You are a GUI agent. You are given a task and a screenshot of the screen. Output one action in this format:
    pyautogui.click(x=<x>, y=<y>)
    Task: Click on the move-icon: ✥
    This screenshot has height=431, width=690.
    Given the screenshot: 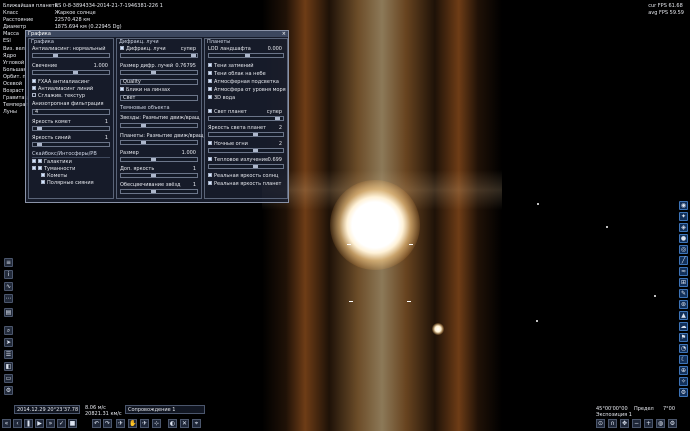 What is the action you would take?
    pyautogui.click(x=624, y=423)
    